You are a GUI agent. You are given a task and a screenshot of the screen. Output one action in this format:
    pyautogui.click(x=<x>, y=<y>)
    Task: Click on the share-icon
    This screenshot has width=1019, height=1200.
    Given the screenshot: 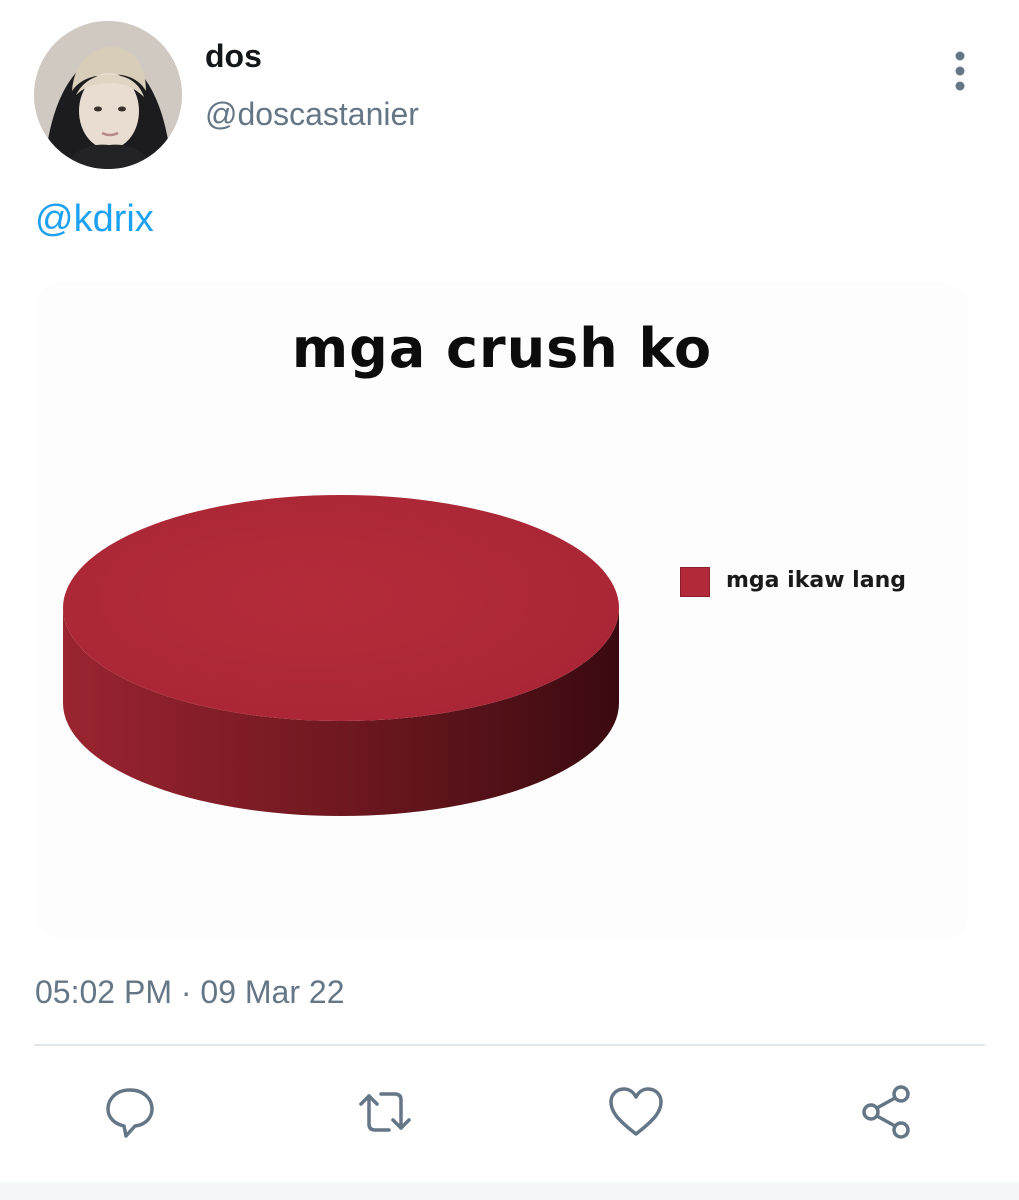 What is the action you would take?
    pyautogui.click(x=886, y=1112)
    